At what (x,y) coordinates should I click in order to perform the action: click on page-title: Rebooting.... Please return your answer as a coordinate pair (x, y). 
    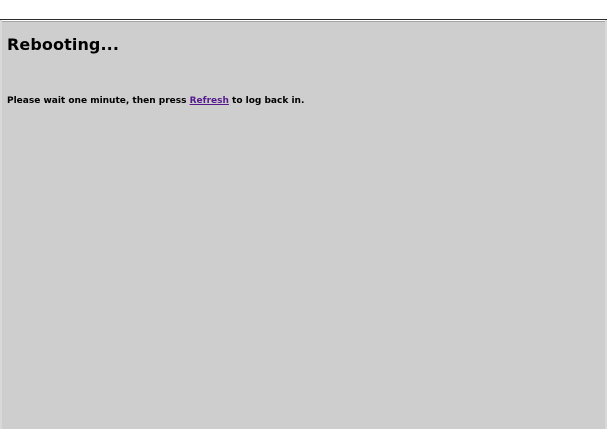
    Looking at the image, I should click on (63, 44).